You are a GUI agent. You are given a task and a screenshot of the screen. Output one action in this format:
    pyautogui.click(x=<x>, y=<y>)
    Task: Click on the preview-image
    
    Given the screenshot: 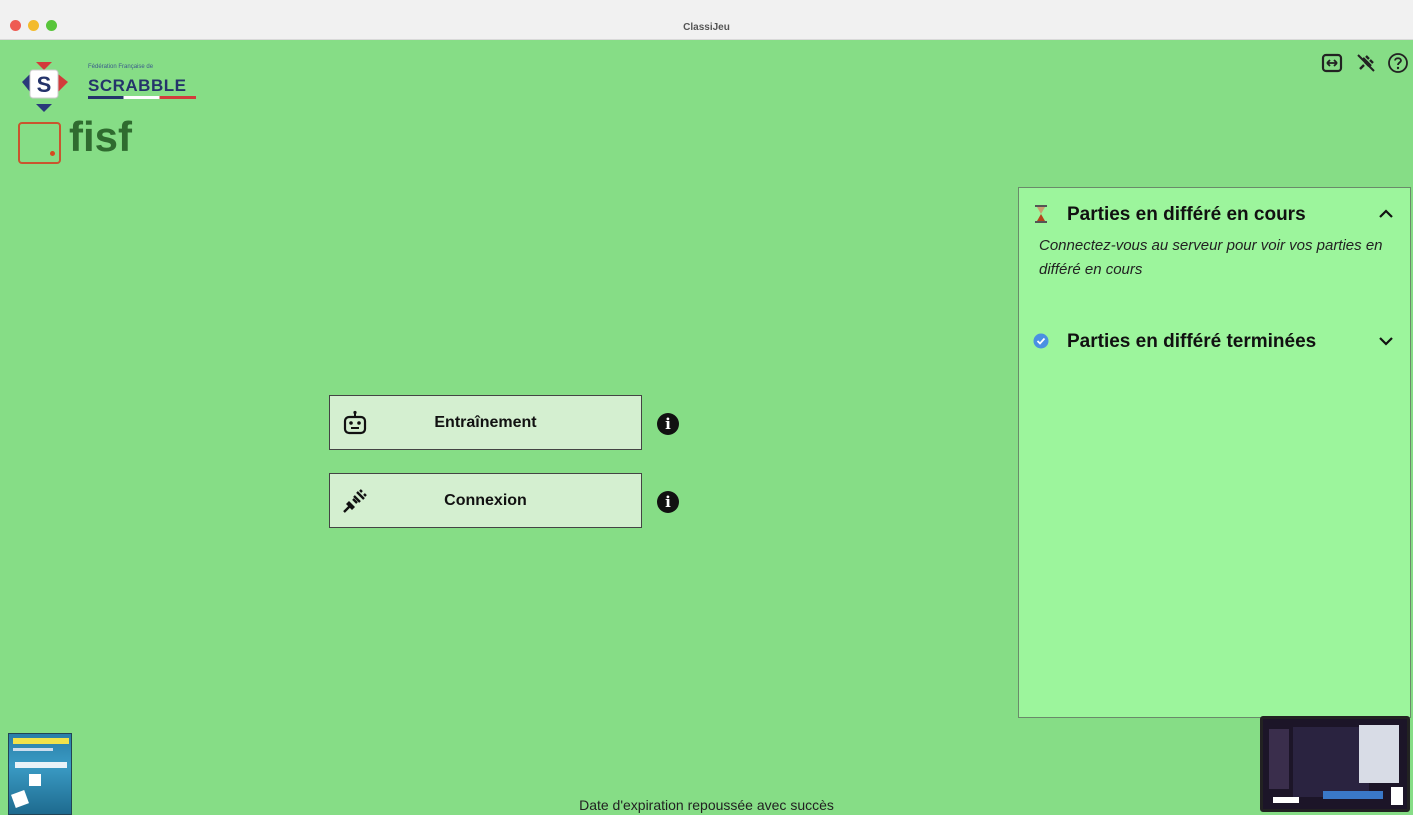 What is the action you would take?
    pyautogui.click(x=1335, y=764)
    